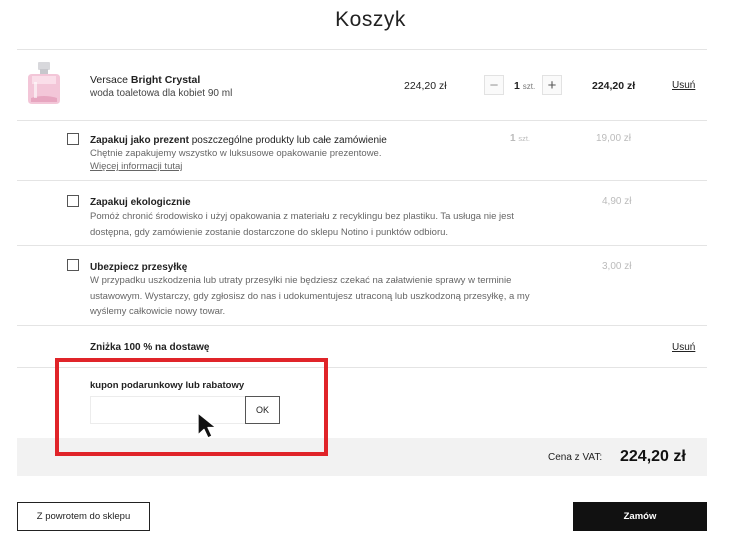  Describe the element at coordinates (210, 427) in the screenshot. I see `mouse-cursor-icon` at that location.